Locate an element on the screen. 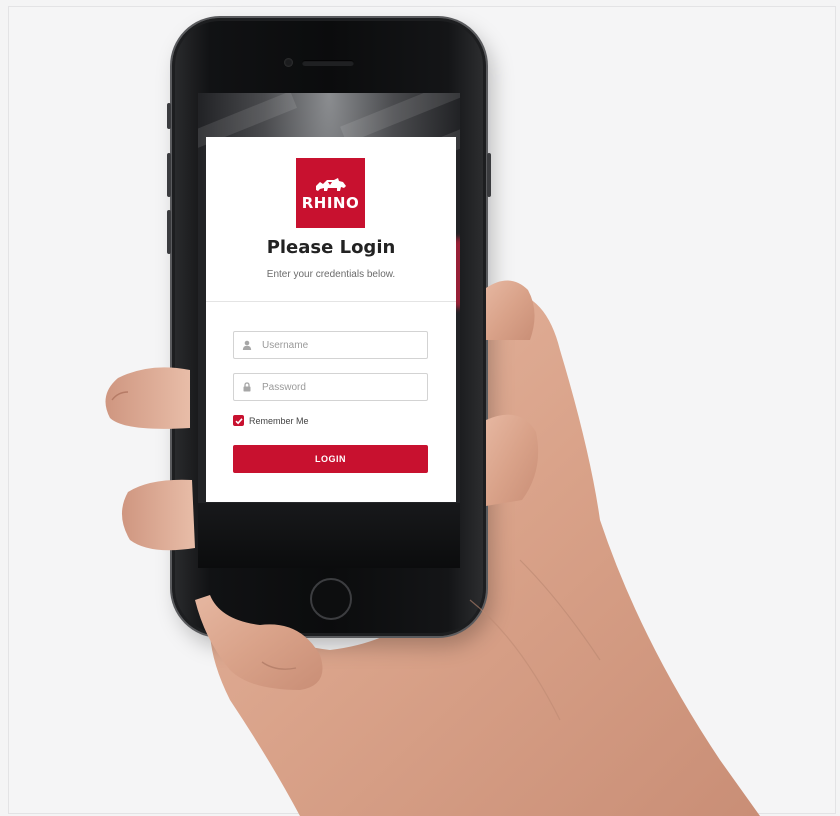  page-subtitle: Enter your credentials below. is located at coordinates (331, 274).